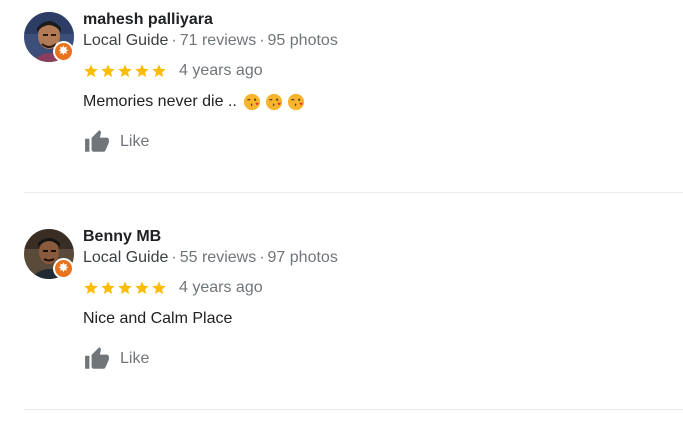  I want to click on photos-count: 97 photos, so click(302, 257).